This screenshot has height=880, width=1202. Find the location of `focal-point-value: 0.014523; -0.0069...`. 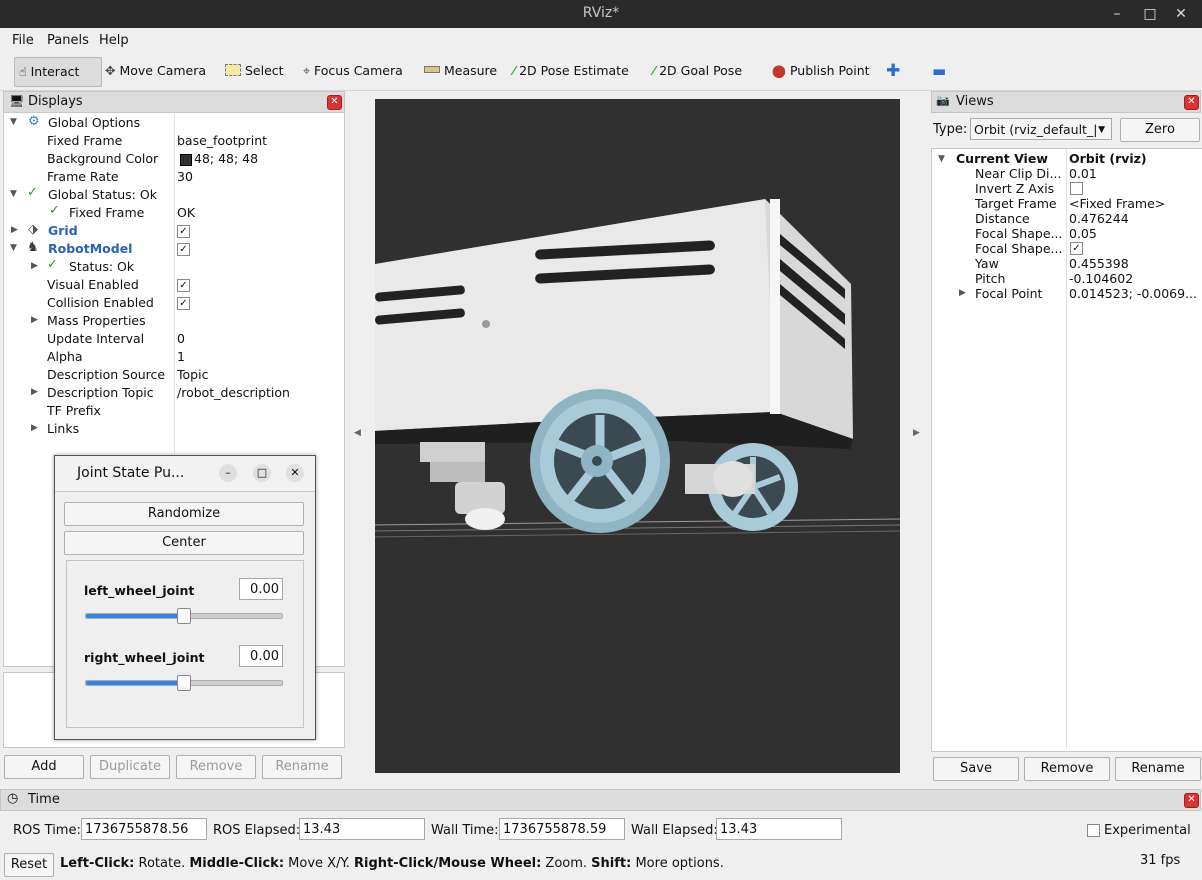

focal-point-value: 0.014523; -0.0069... is located at coordinates (1133, 294).